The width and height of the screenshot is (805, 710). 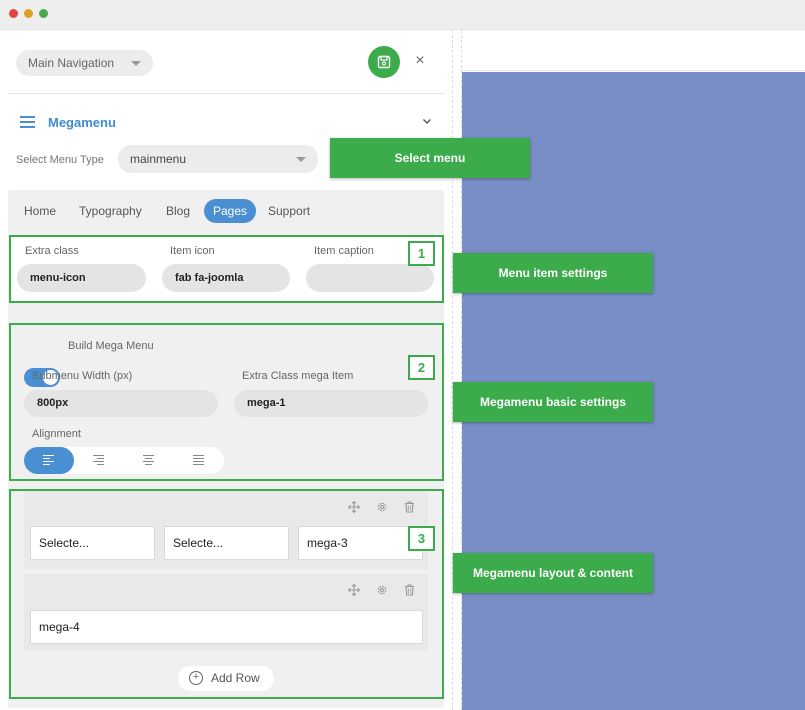 I want to click on align-left-button, so click(x=49, y=460).